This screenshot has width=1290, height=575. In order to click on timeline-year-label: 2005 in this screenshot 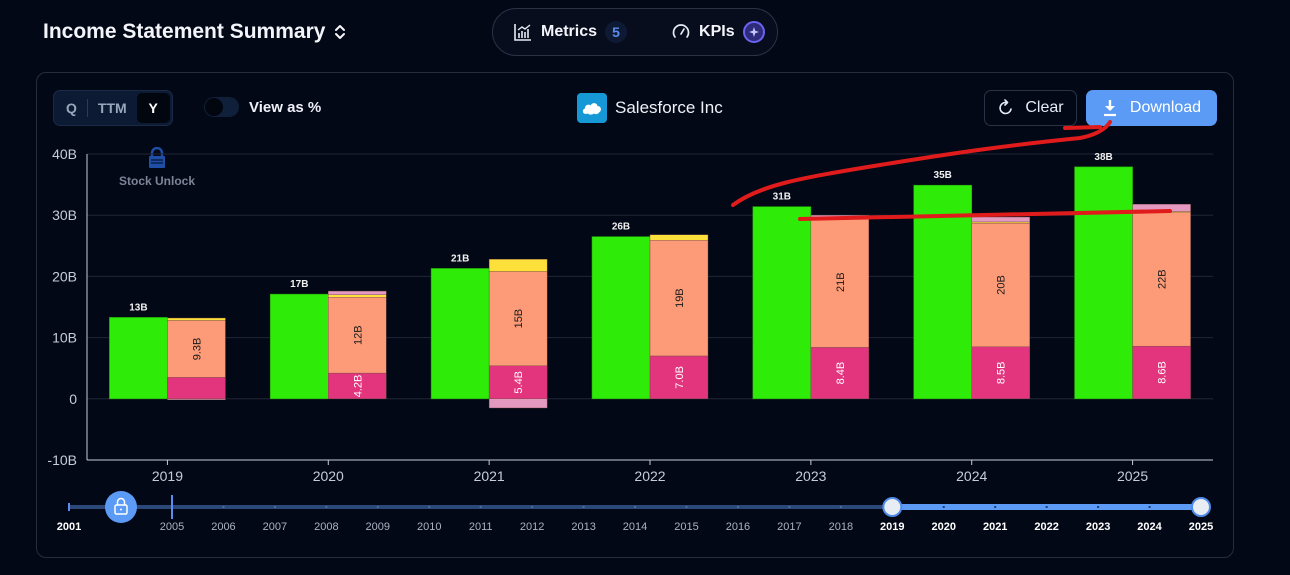, I will do `click(172, 527)`.